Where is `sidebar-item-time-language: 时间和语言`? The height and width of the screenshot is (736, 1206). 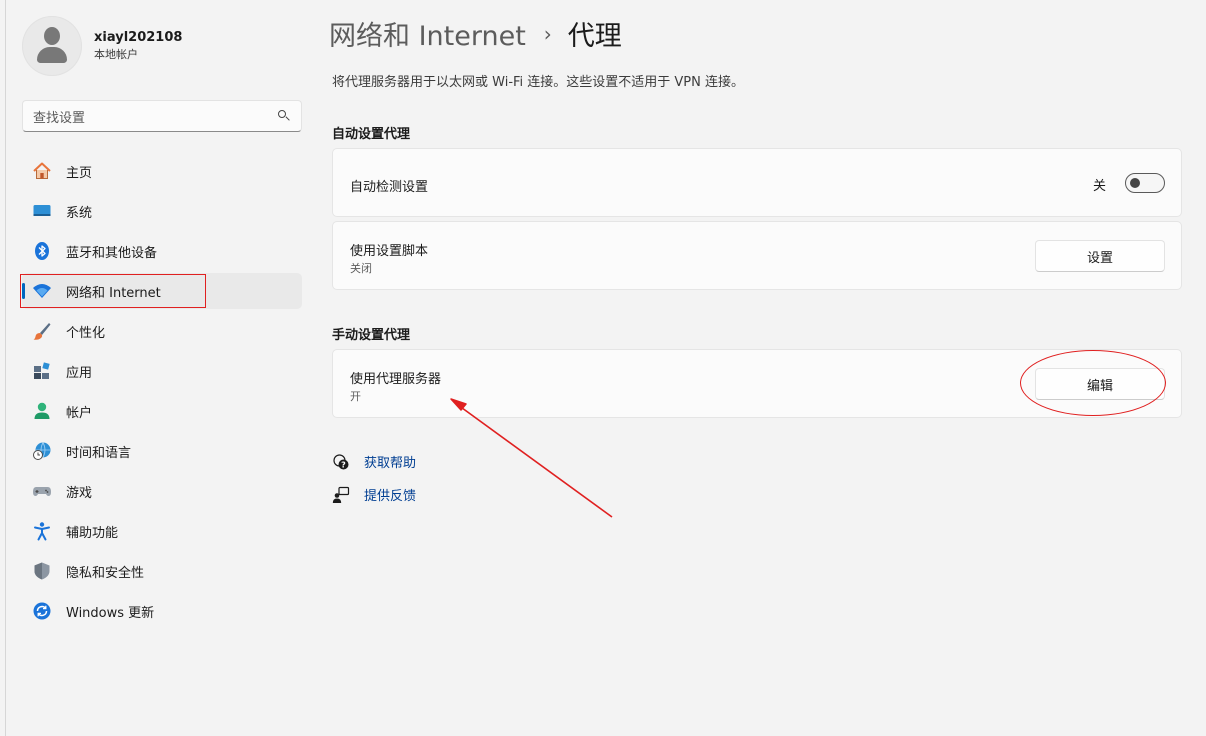
sidebar-item-time-language: 时间和语言 is located at coordinates (162, 451).